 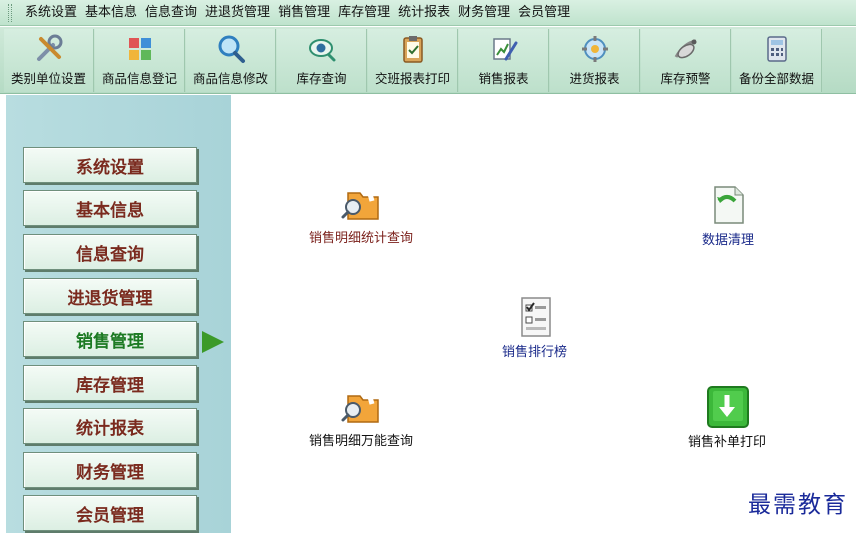 I want to click on toolbar-product-register-button: 商品信息登记, so click(x=140, y=60).